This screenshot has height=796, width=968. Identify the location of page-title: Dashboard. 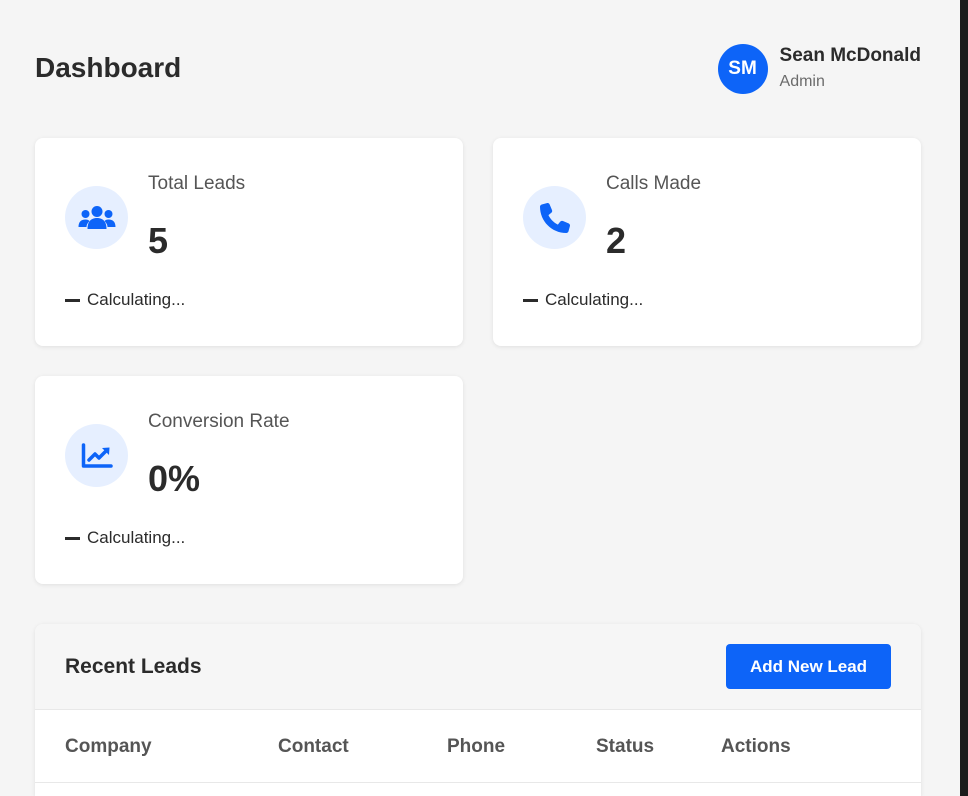
(108, 67).